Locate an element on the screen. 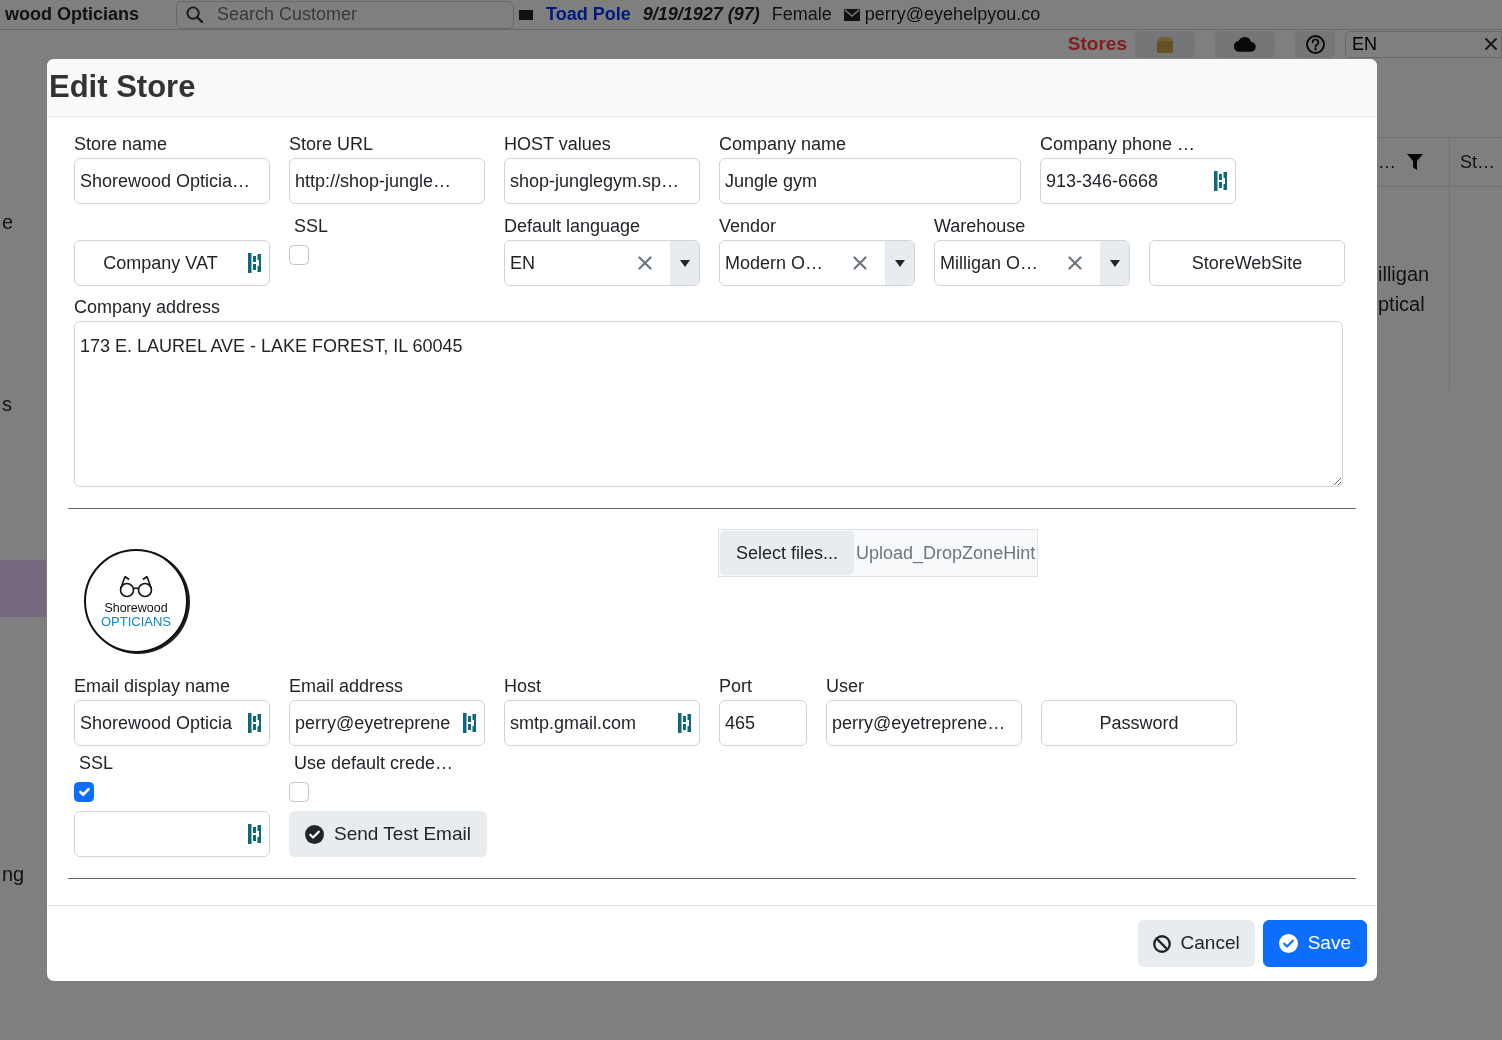 The width and height of the screenshot is (1502, 1040). brand-name: wood Opticians is located at coordinates (72, 14).